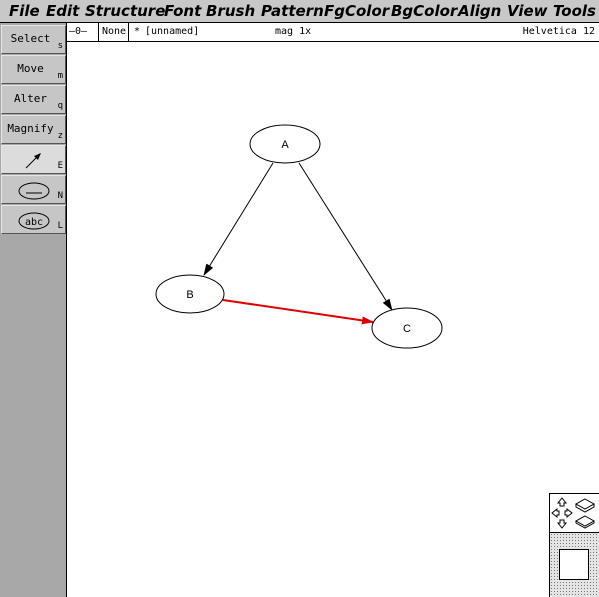 The height and width of the screenshot is (597, 599). I want to click on graph-node-b: B, so click(190, 294).